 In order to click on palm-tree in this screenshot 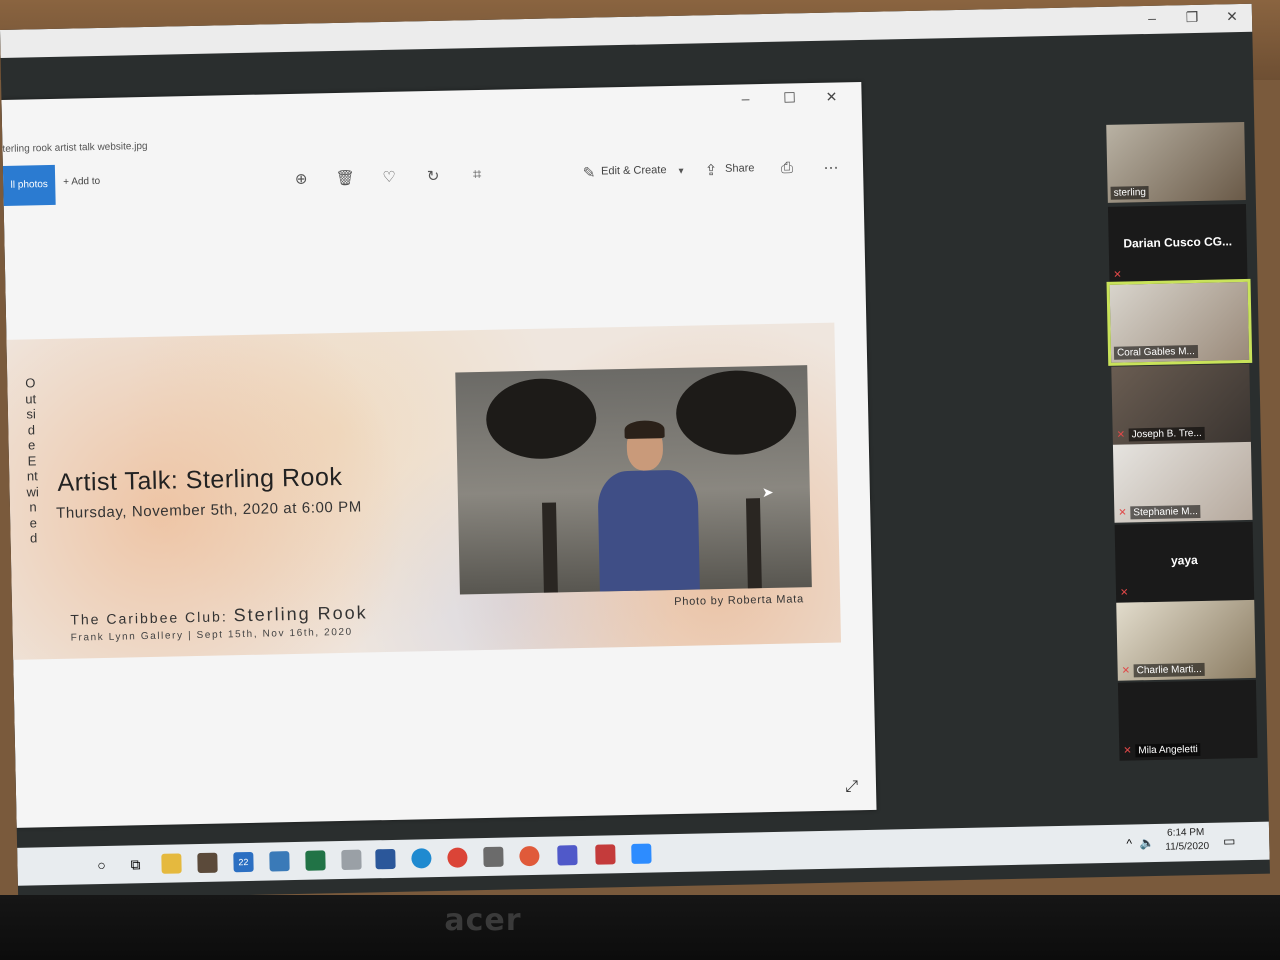, I will do `click(541, 418)`.